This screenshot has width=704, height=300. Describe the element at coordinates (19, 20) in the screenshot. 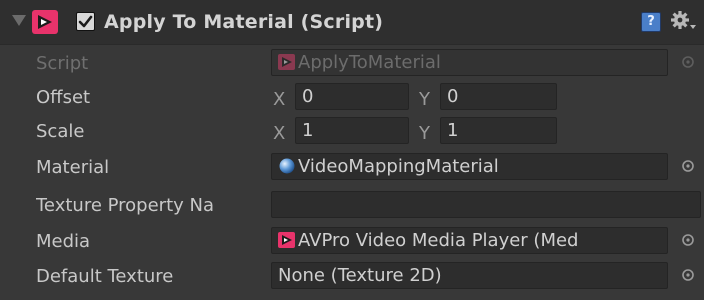

I see `foldout-triangle-icon` at that location.